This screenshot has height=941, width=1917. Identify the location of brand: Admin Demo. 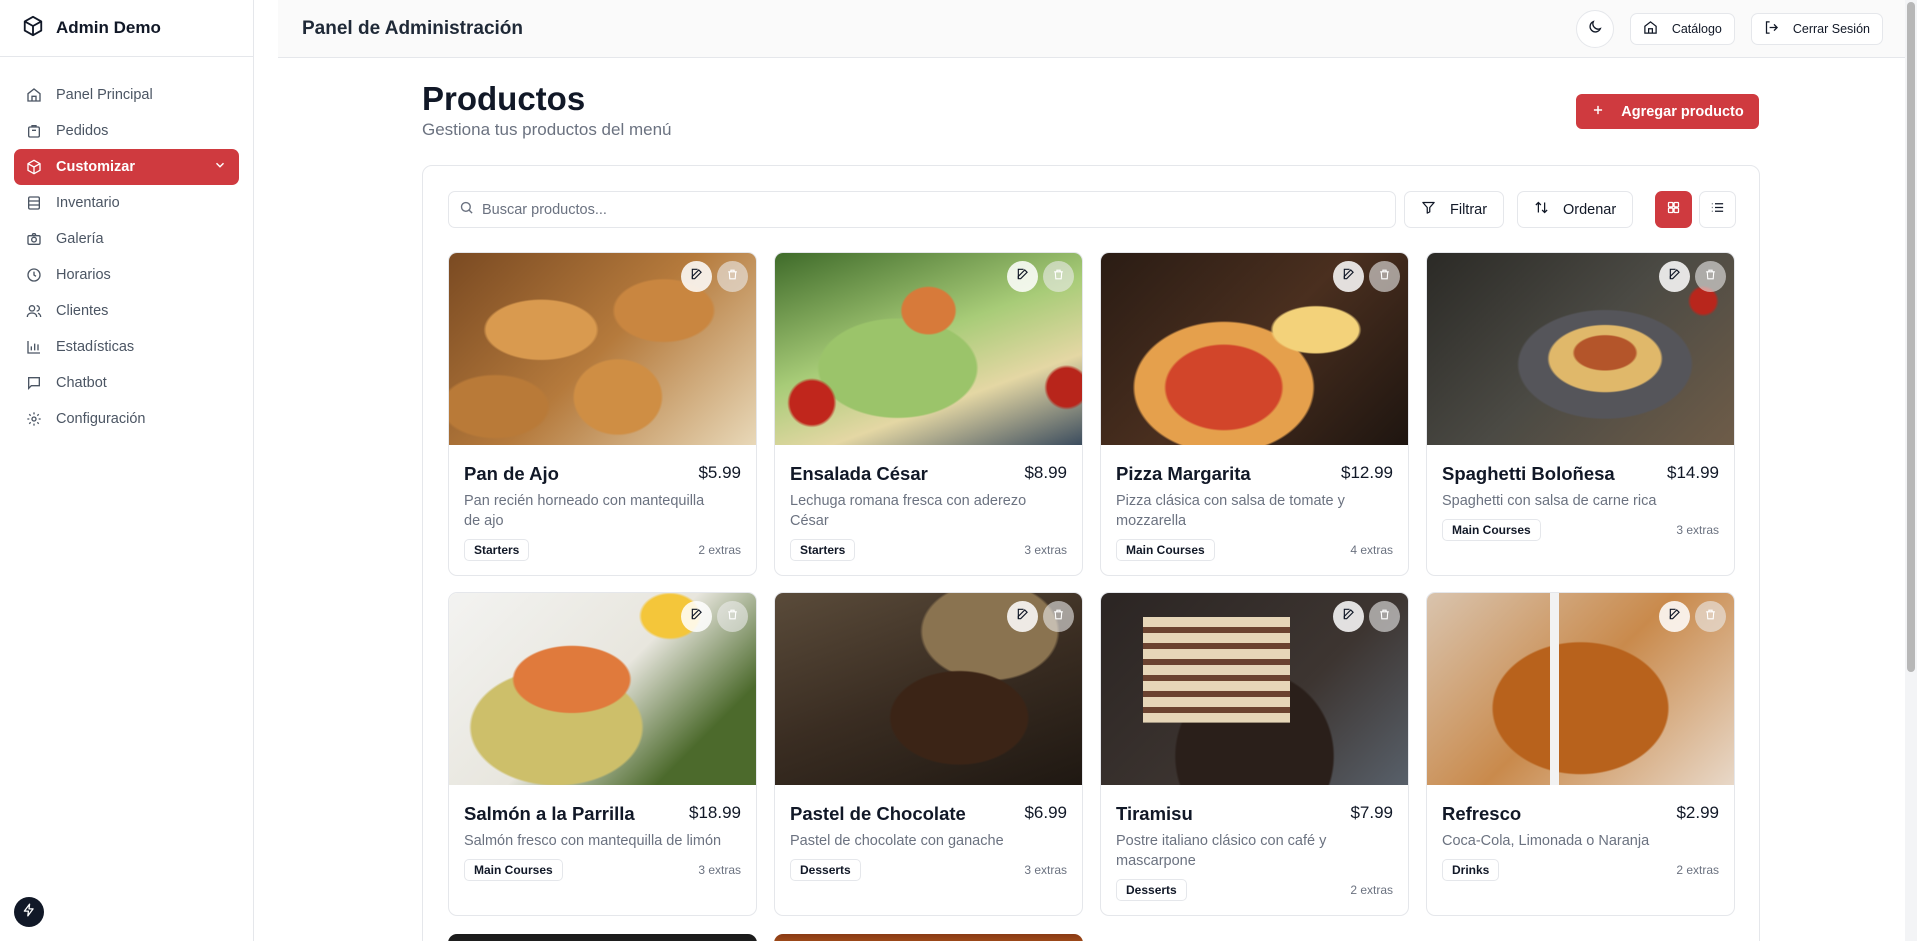
(126, 28).